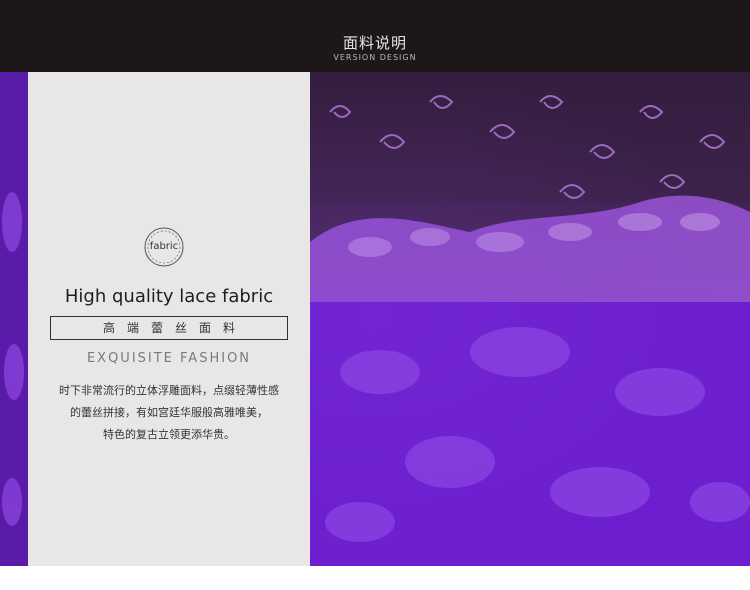 The image size is (750, 590). What do you see at coordinates (375, 57) in the screenshot?
I see `header-subtitle: VERSION DESIGN` at bounding box center [375, 57].